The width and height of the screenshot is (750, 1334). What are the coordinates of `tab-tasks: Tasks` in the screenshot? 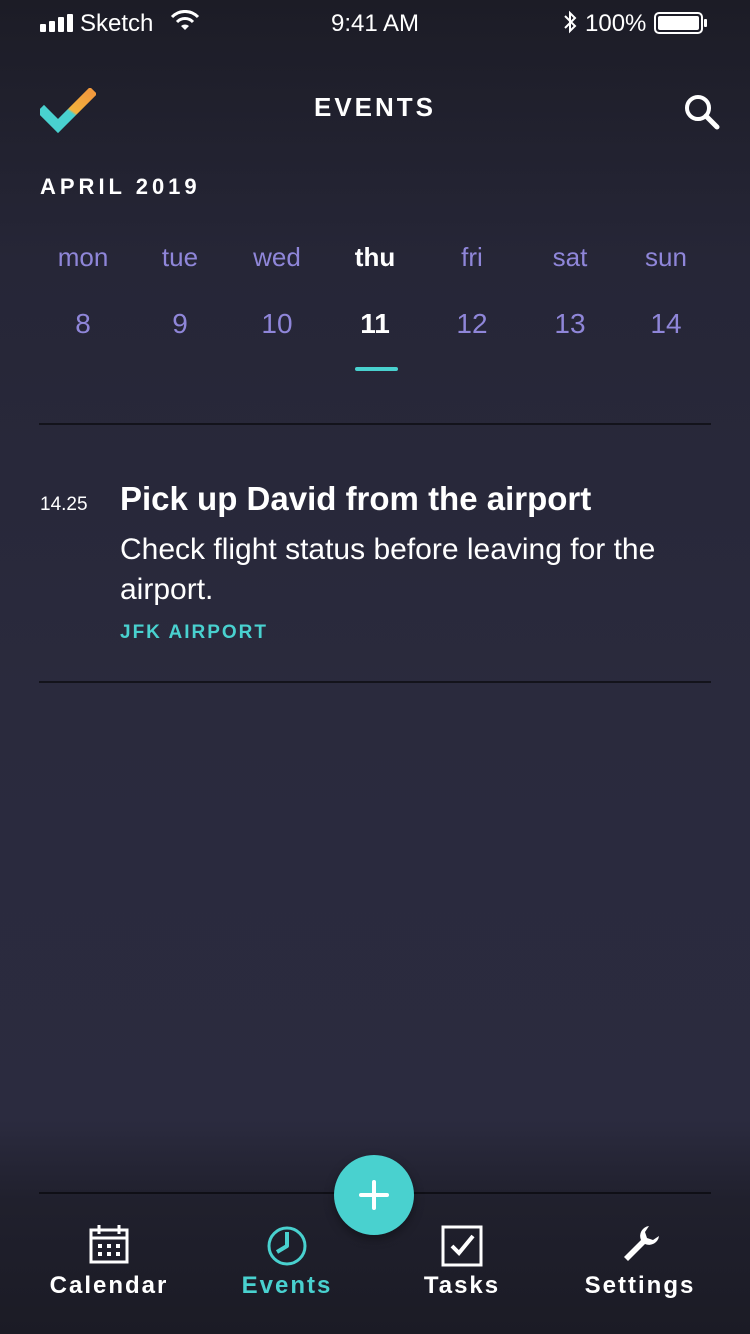 It's located at (462, 1260).